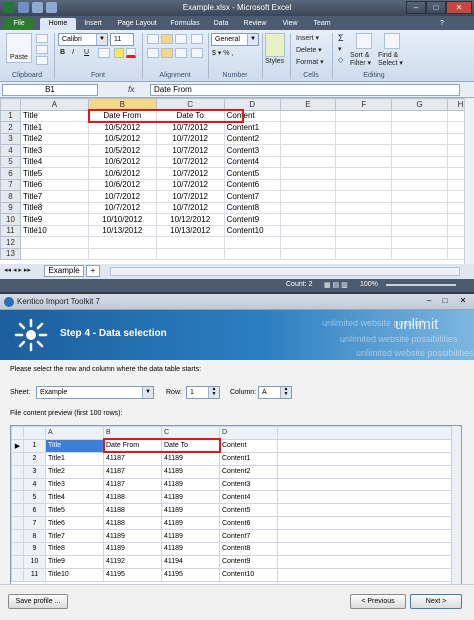  I want to click on preview-cell: 41187, so click(132, 471).